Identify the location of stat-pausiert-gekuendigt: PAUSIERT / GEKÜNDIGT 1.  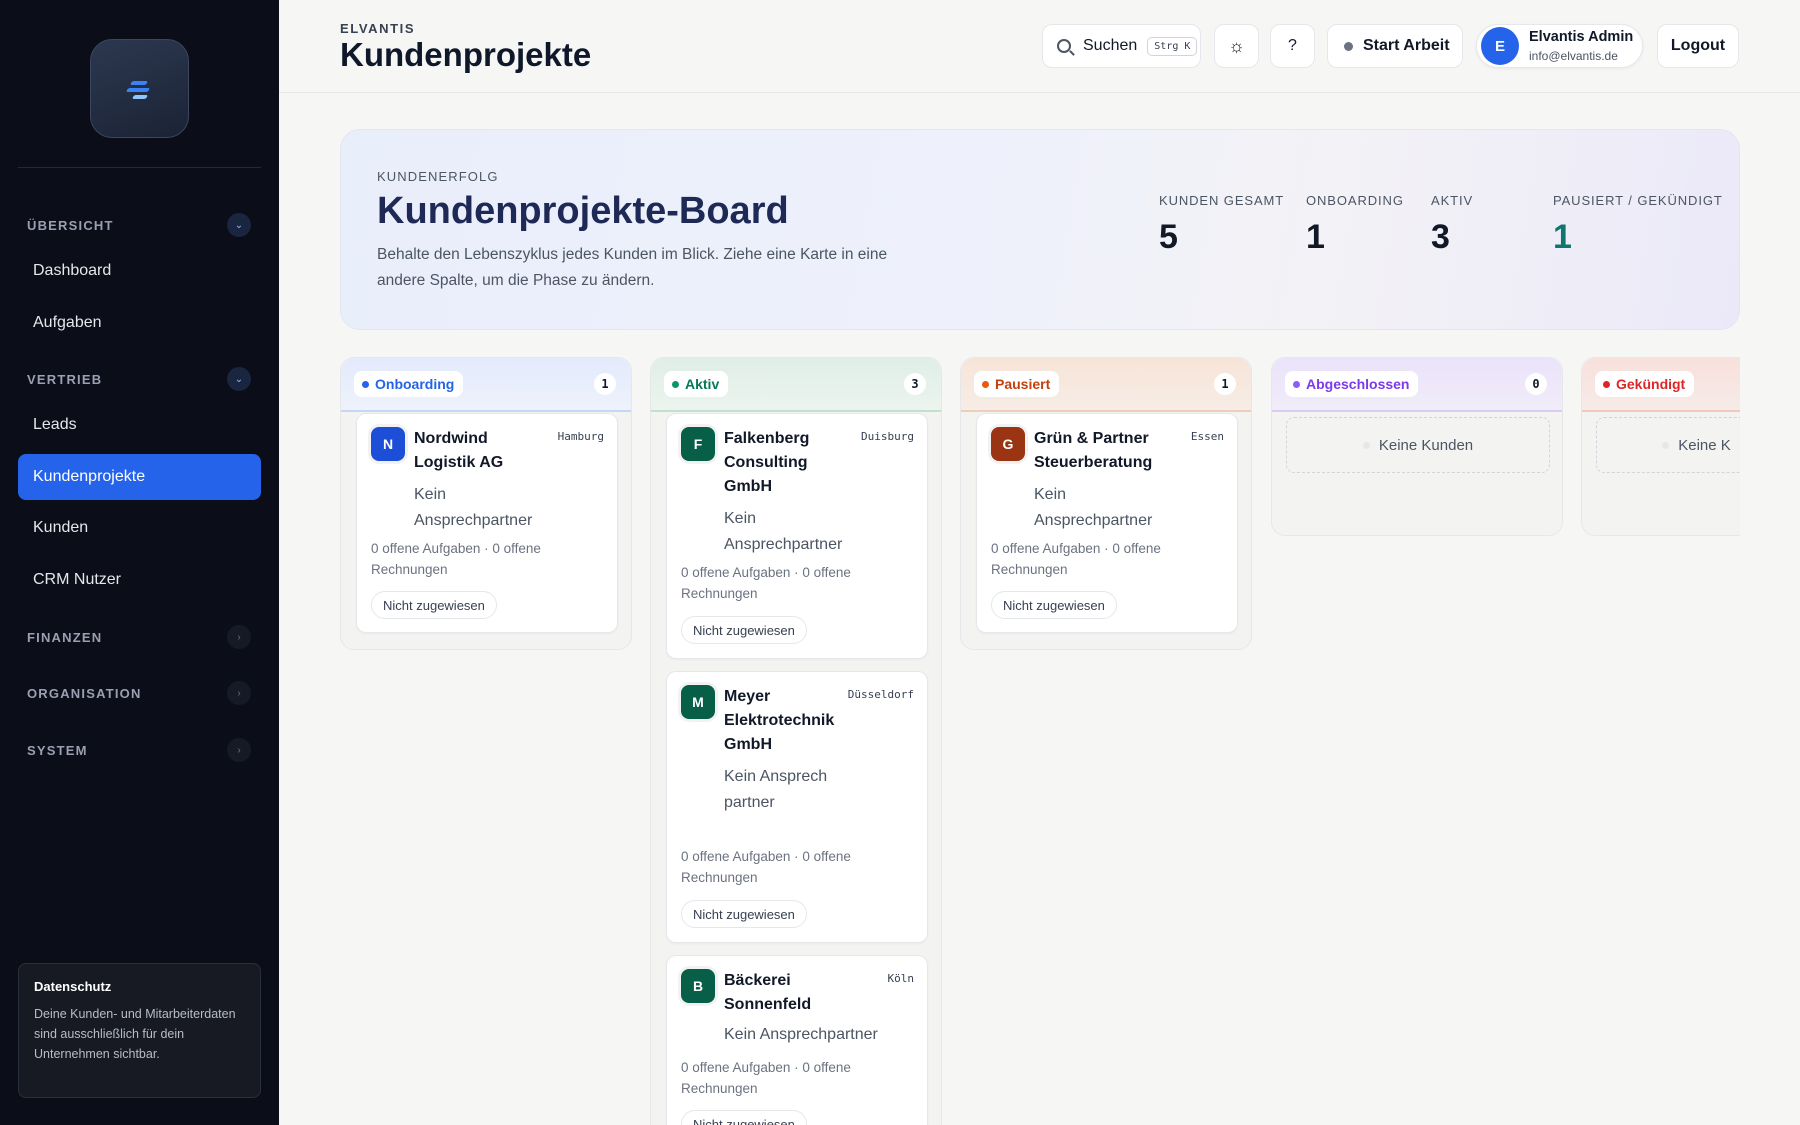
(1638, 225).